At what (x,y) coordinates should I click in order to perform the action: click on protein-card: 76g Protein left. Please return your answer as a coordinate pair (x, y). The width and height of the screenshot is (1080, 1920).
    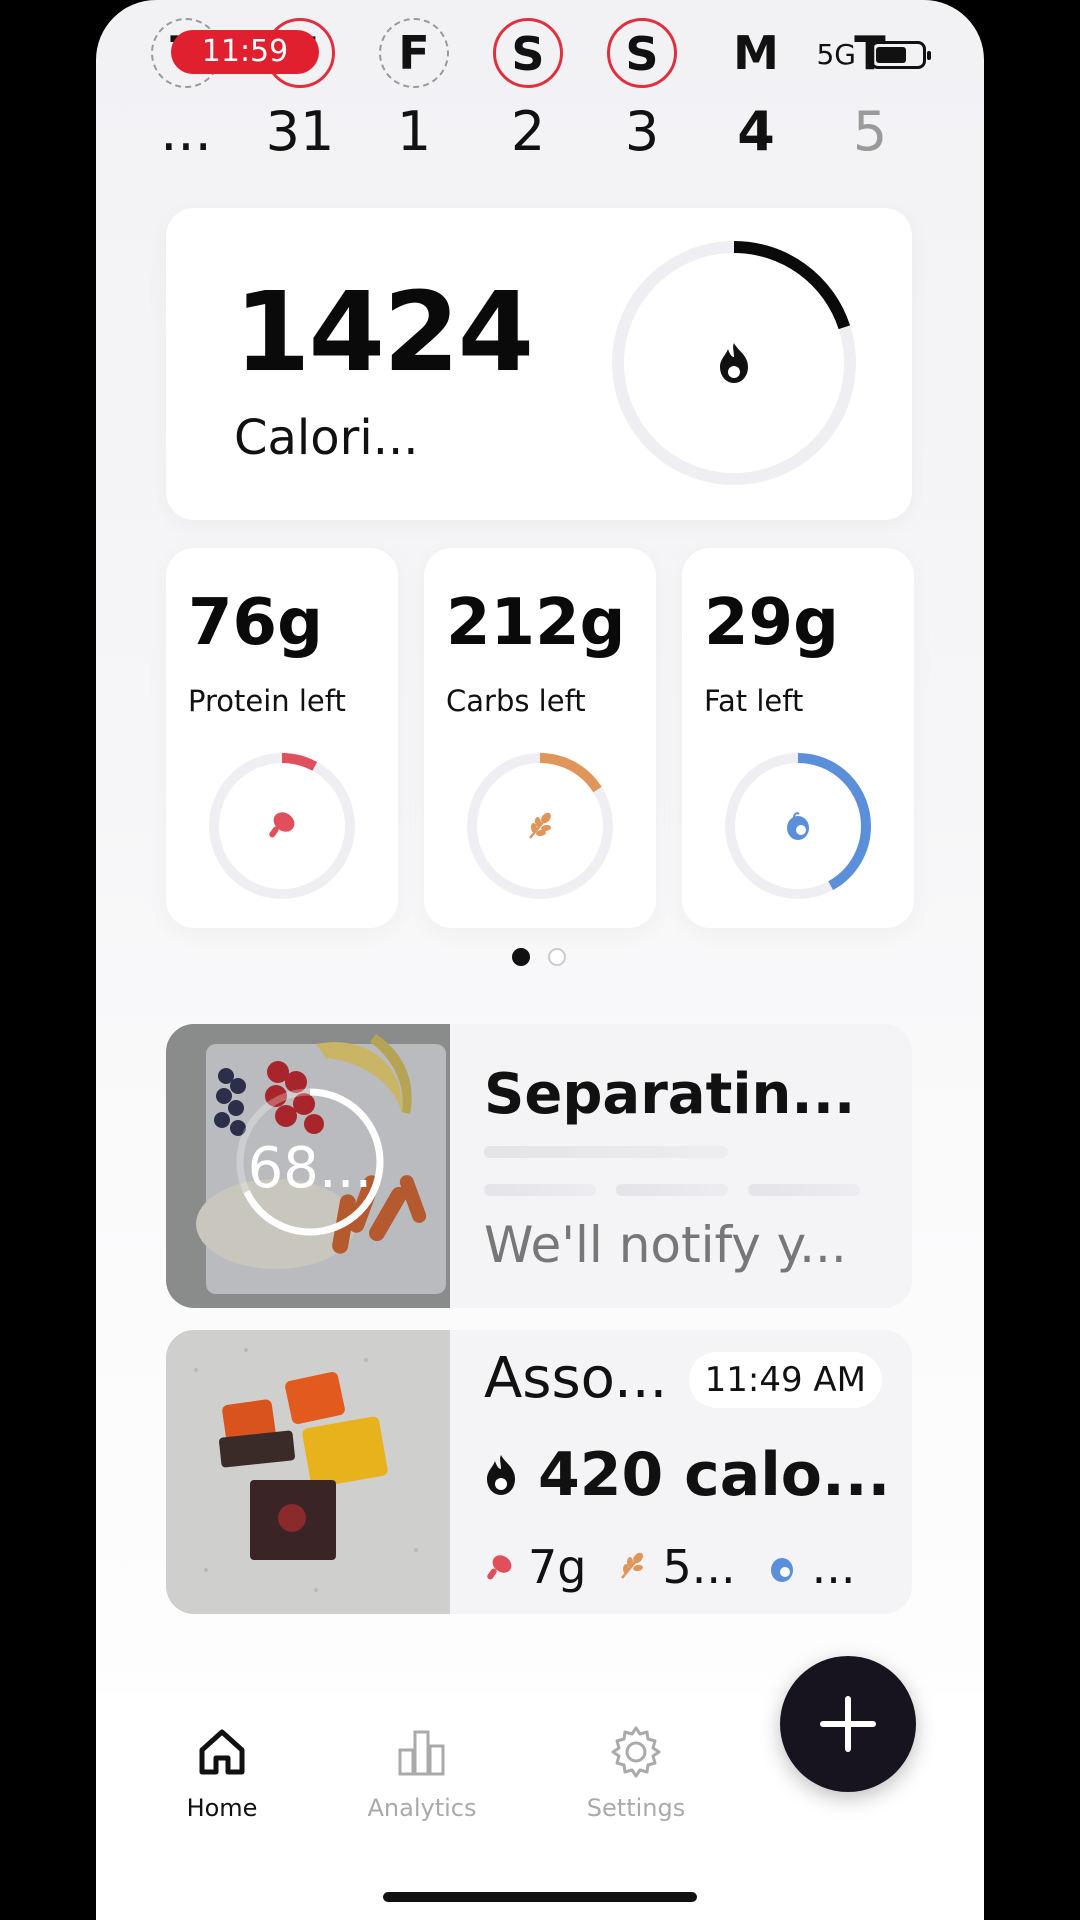
    Looking at the image, I should click on (282, 738).